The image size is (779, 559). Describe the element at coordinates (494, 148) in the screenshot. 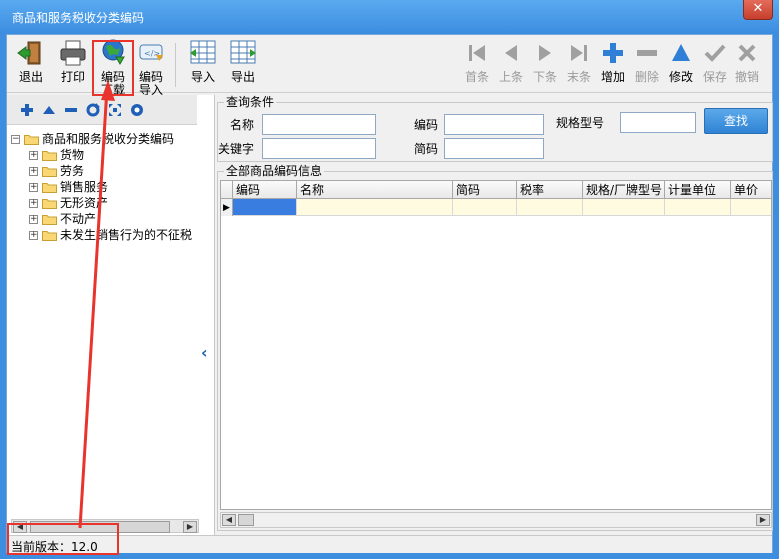

I see `abbr-input` at that location.